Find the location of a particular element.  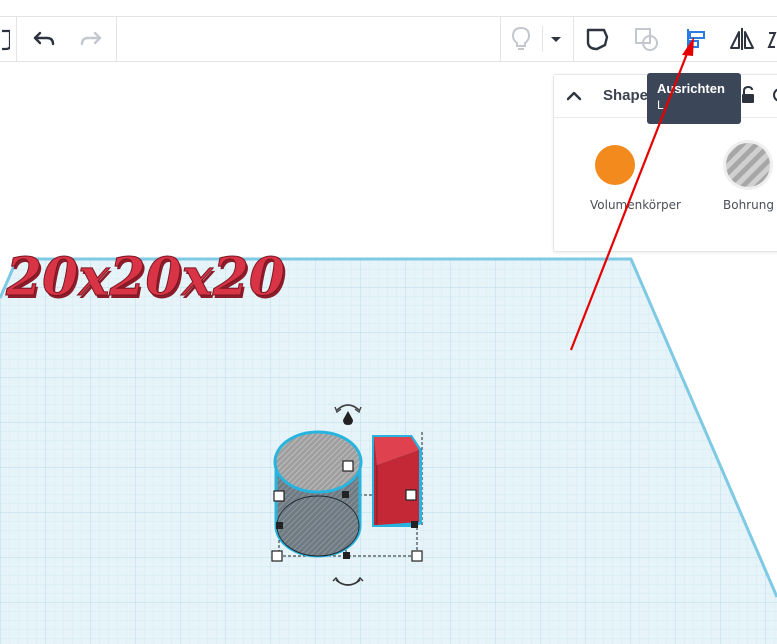

text-object-20x20x20: 20x20x20 20x20x20 is located at coordinates (146, 279).